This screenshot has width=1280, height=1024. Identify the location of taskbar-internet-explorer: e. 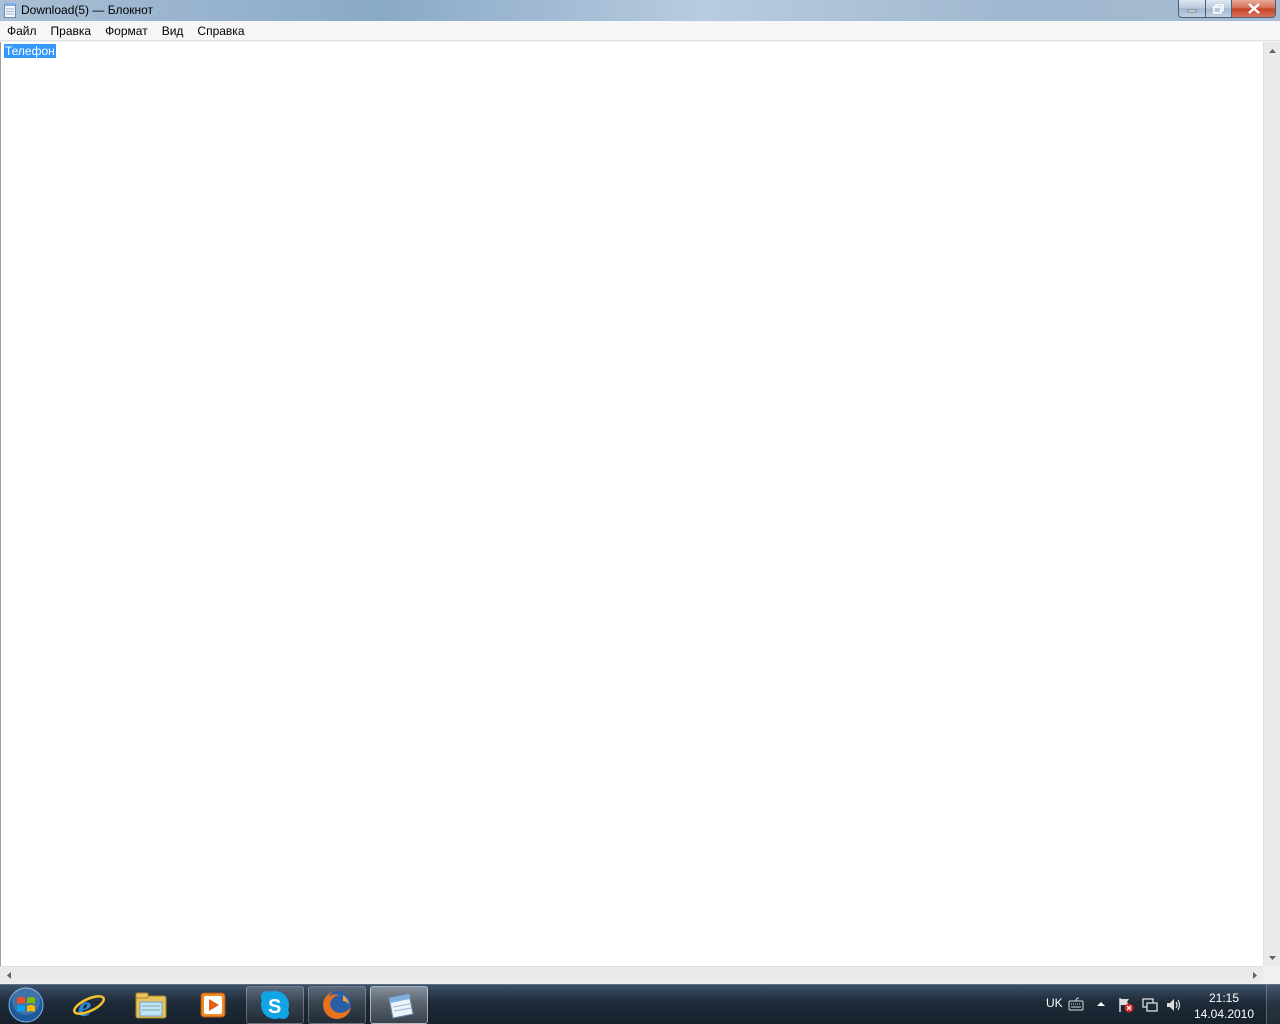
(89, 1005).